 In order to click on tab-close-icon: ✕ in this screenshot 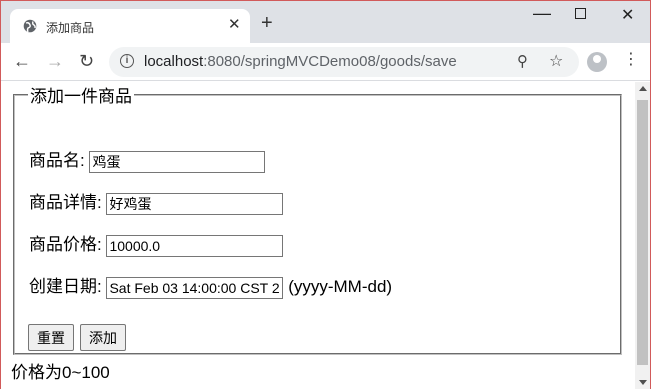, I will do `click(234, 25)`.